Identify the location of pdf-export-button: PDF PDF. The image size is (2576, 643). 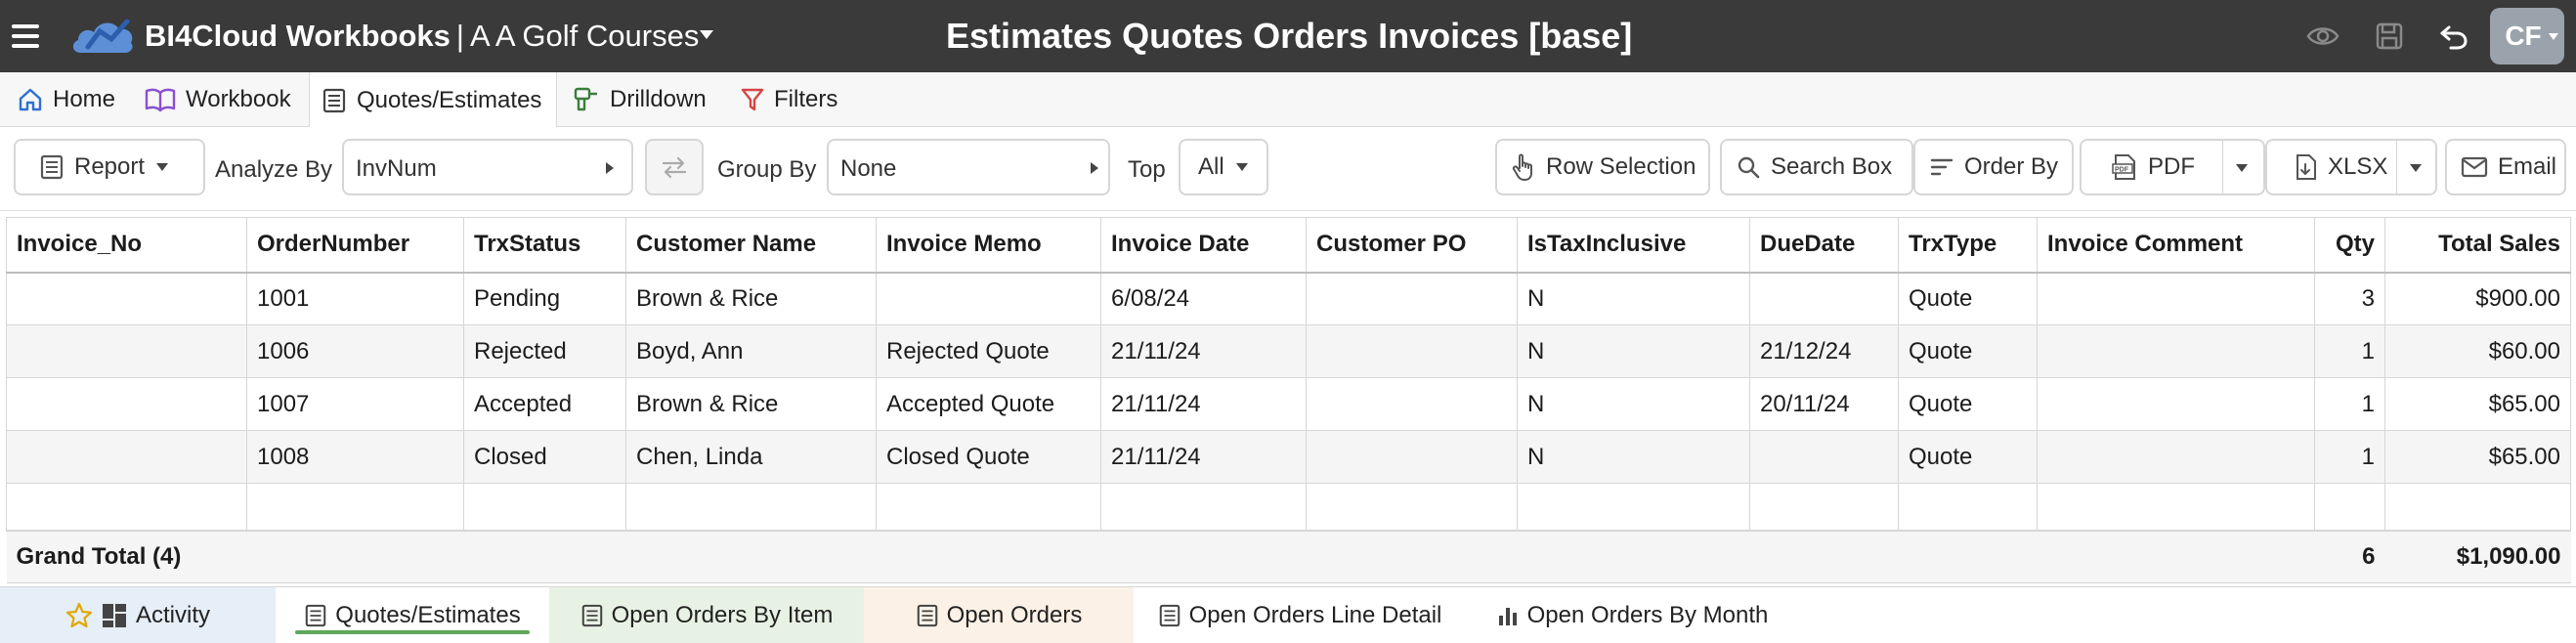
(2172, 167).